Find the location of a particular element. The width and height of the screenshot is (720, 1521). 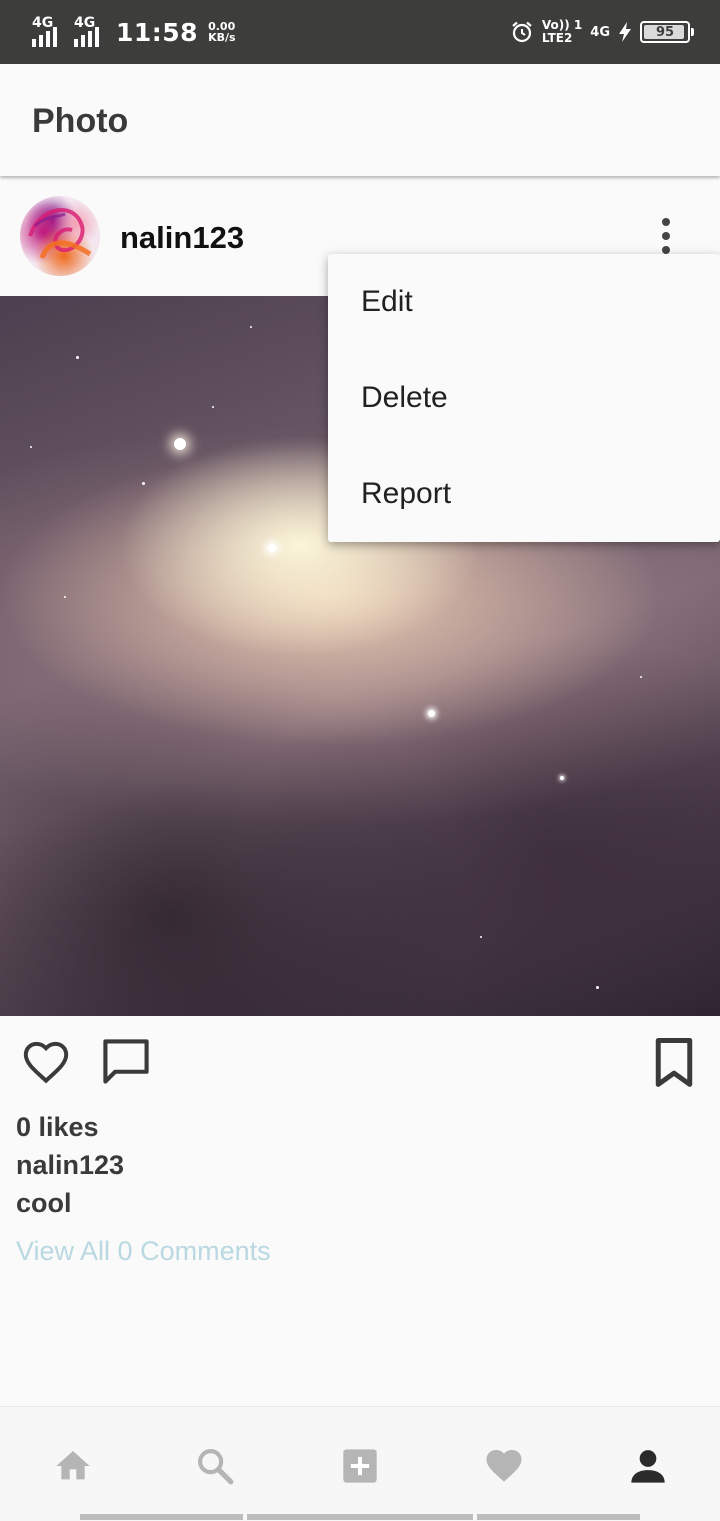

menu-item-delete: Delete is located at coordinates (524, 398).